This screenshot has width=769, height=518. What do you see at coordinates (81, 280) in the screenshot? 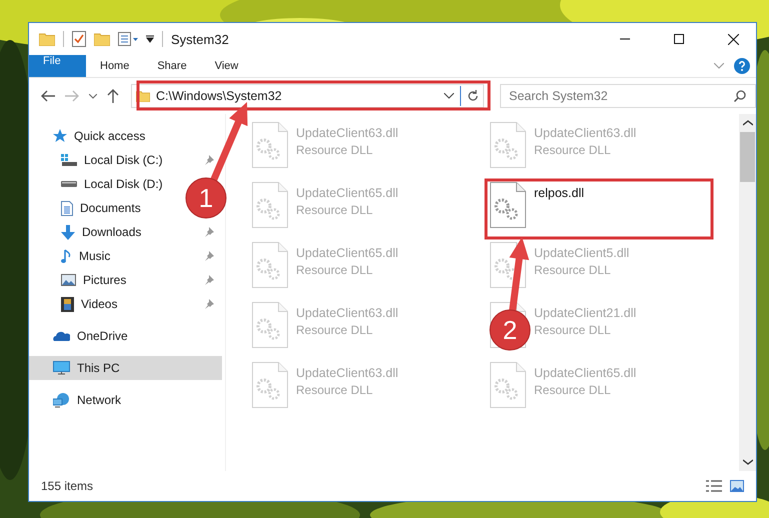
I see `nav-item: Pictures` at bounding box center [81, 280].